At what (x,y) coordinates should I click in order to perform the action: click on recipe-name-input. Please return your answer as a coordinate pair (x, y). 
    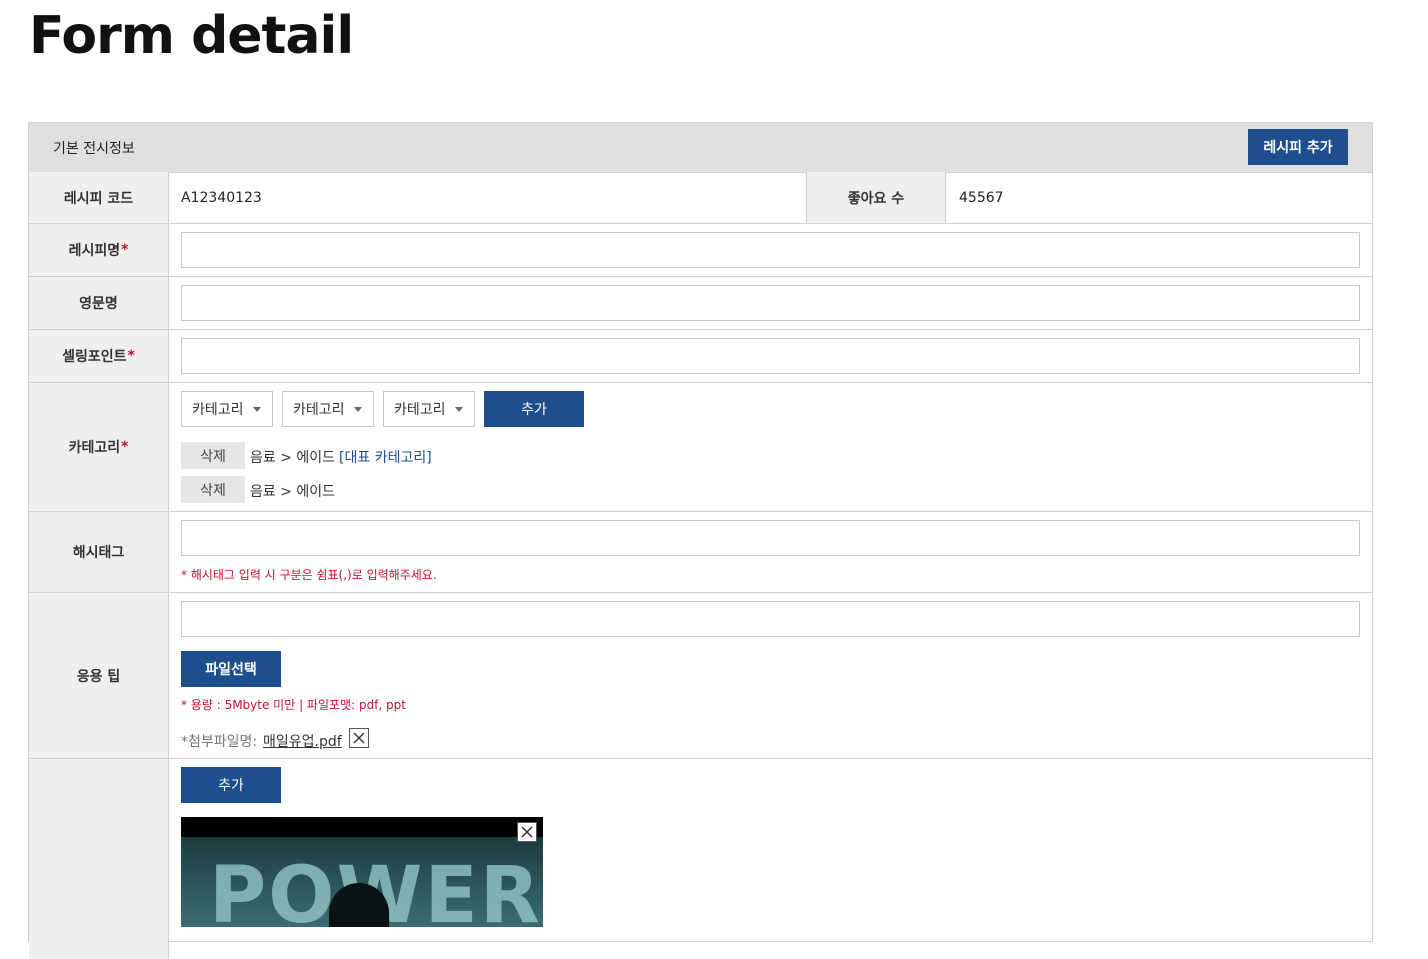
    Looking at the image, I should click on (770, 250).